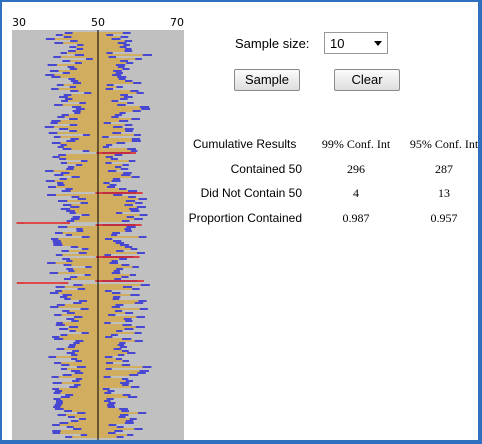  I want to click on sample-size-value: 10, so click(337, 43).